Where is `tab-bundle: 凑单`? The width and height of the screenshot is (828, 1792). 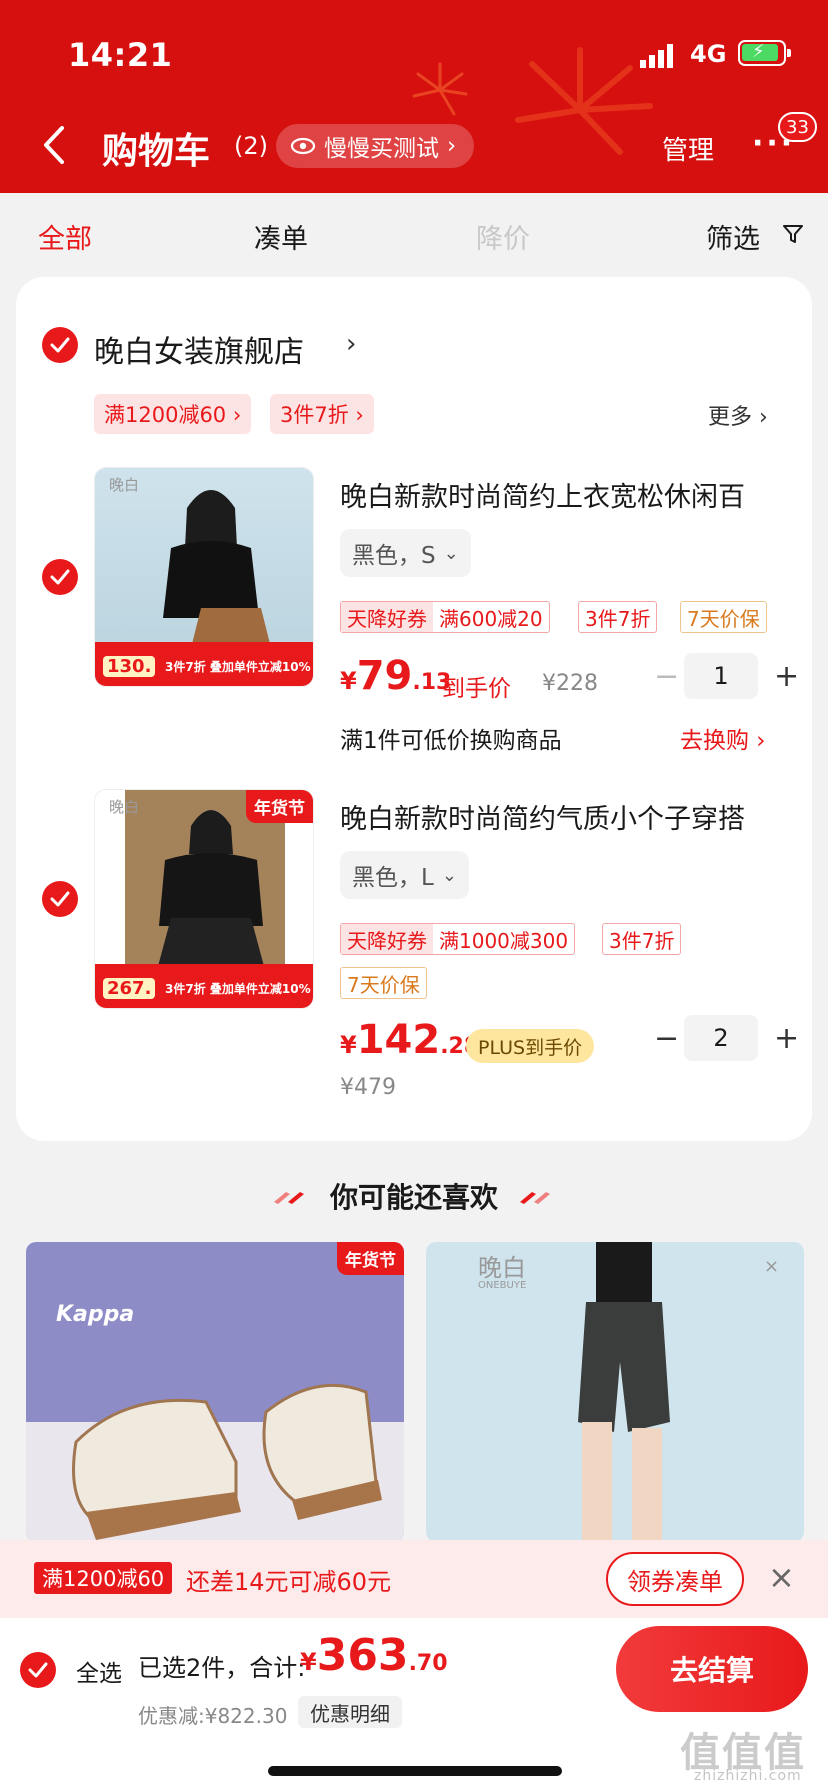
tab-bundle: 凑单 is located at coordinates (281, 236).